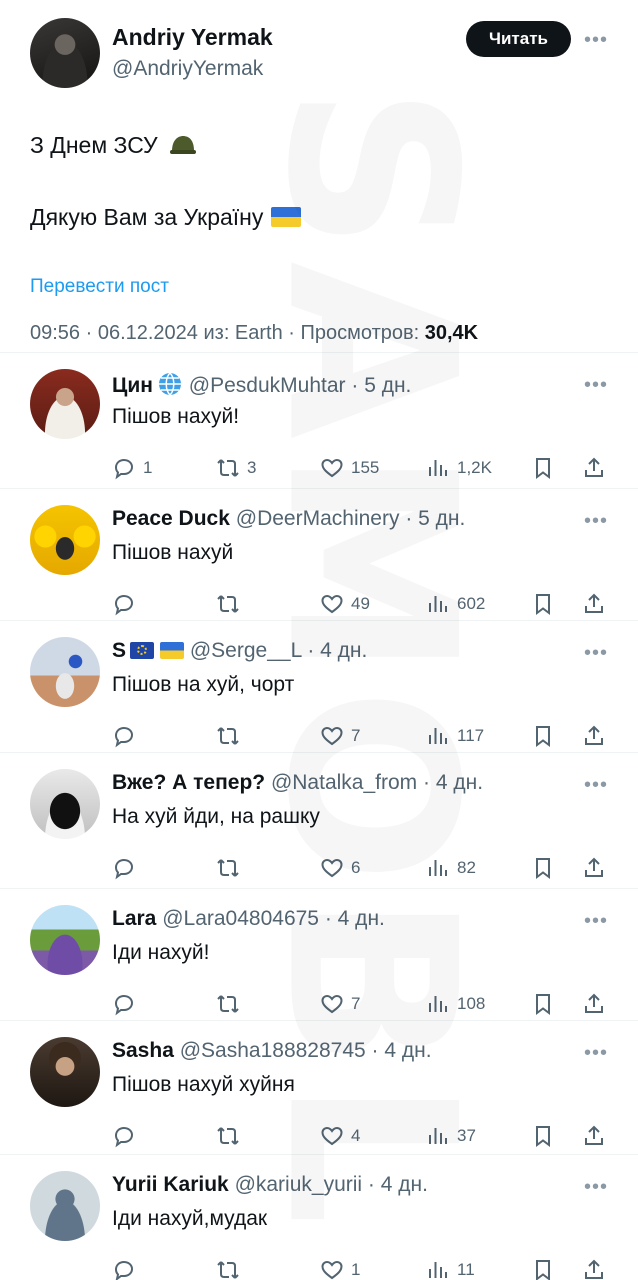  What do you see at coordinates (345, 604) in the screenshot?
I see `like-button: 49` at bounding box center [345, 604].